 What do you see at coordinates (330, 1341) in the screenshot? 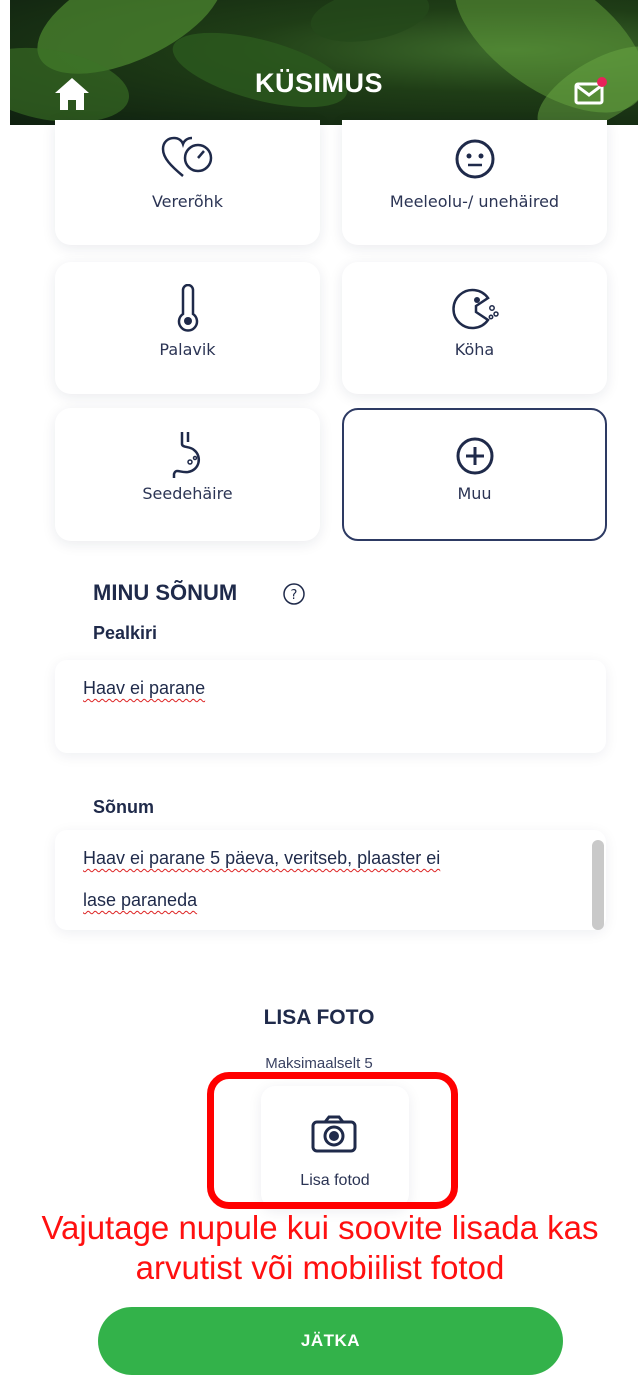
I see `continue-button: JÄTKA` at bounding box center [330, 1341].